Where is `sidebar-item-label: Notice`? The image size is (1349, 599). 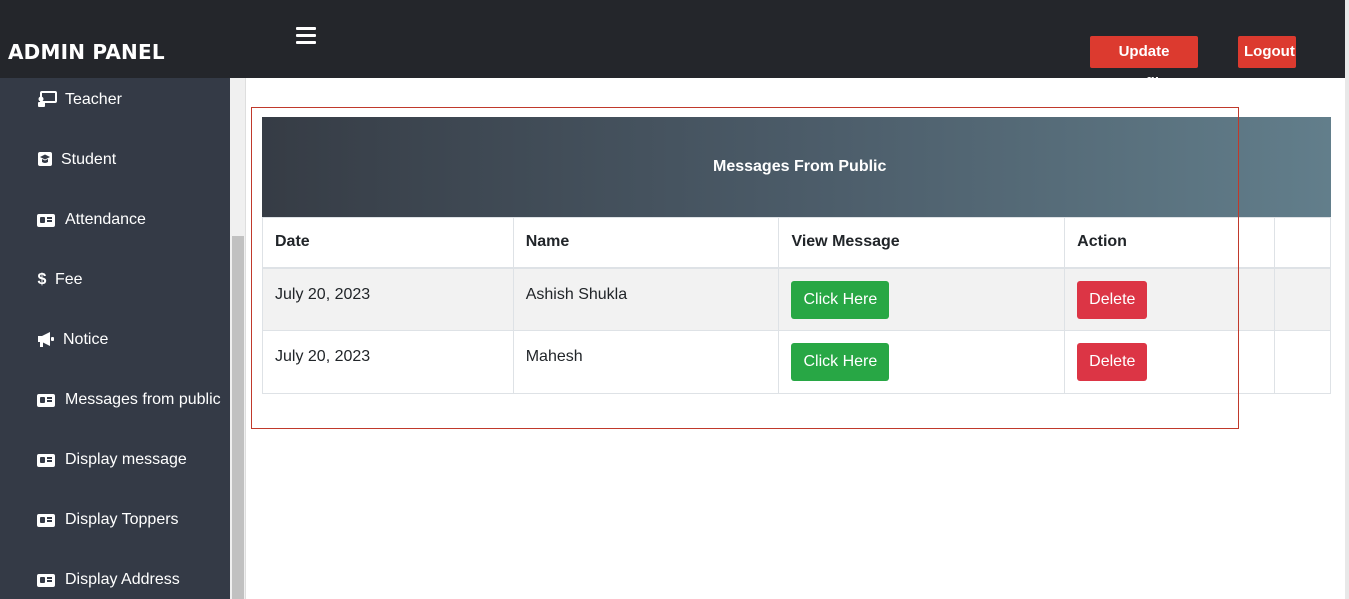
sidebar-item-label: Notice is located at coordinates (86, 339).